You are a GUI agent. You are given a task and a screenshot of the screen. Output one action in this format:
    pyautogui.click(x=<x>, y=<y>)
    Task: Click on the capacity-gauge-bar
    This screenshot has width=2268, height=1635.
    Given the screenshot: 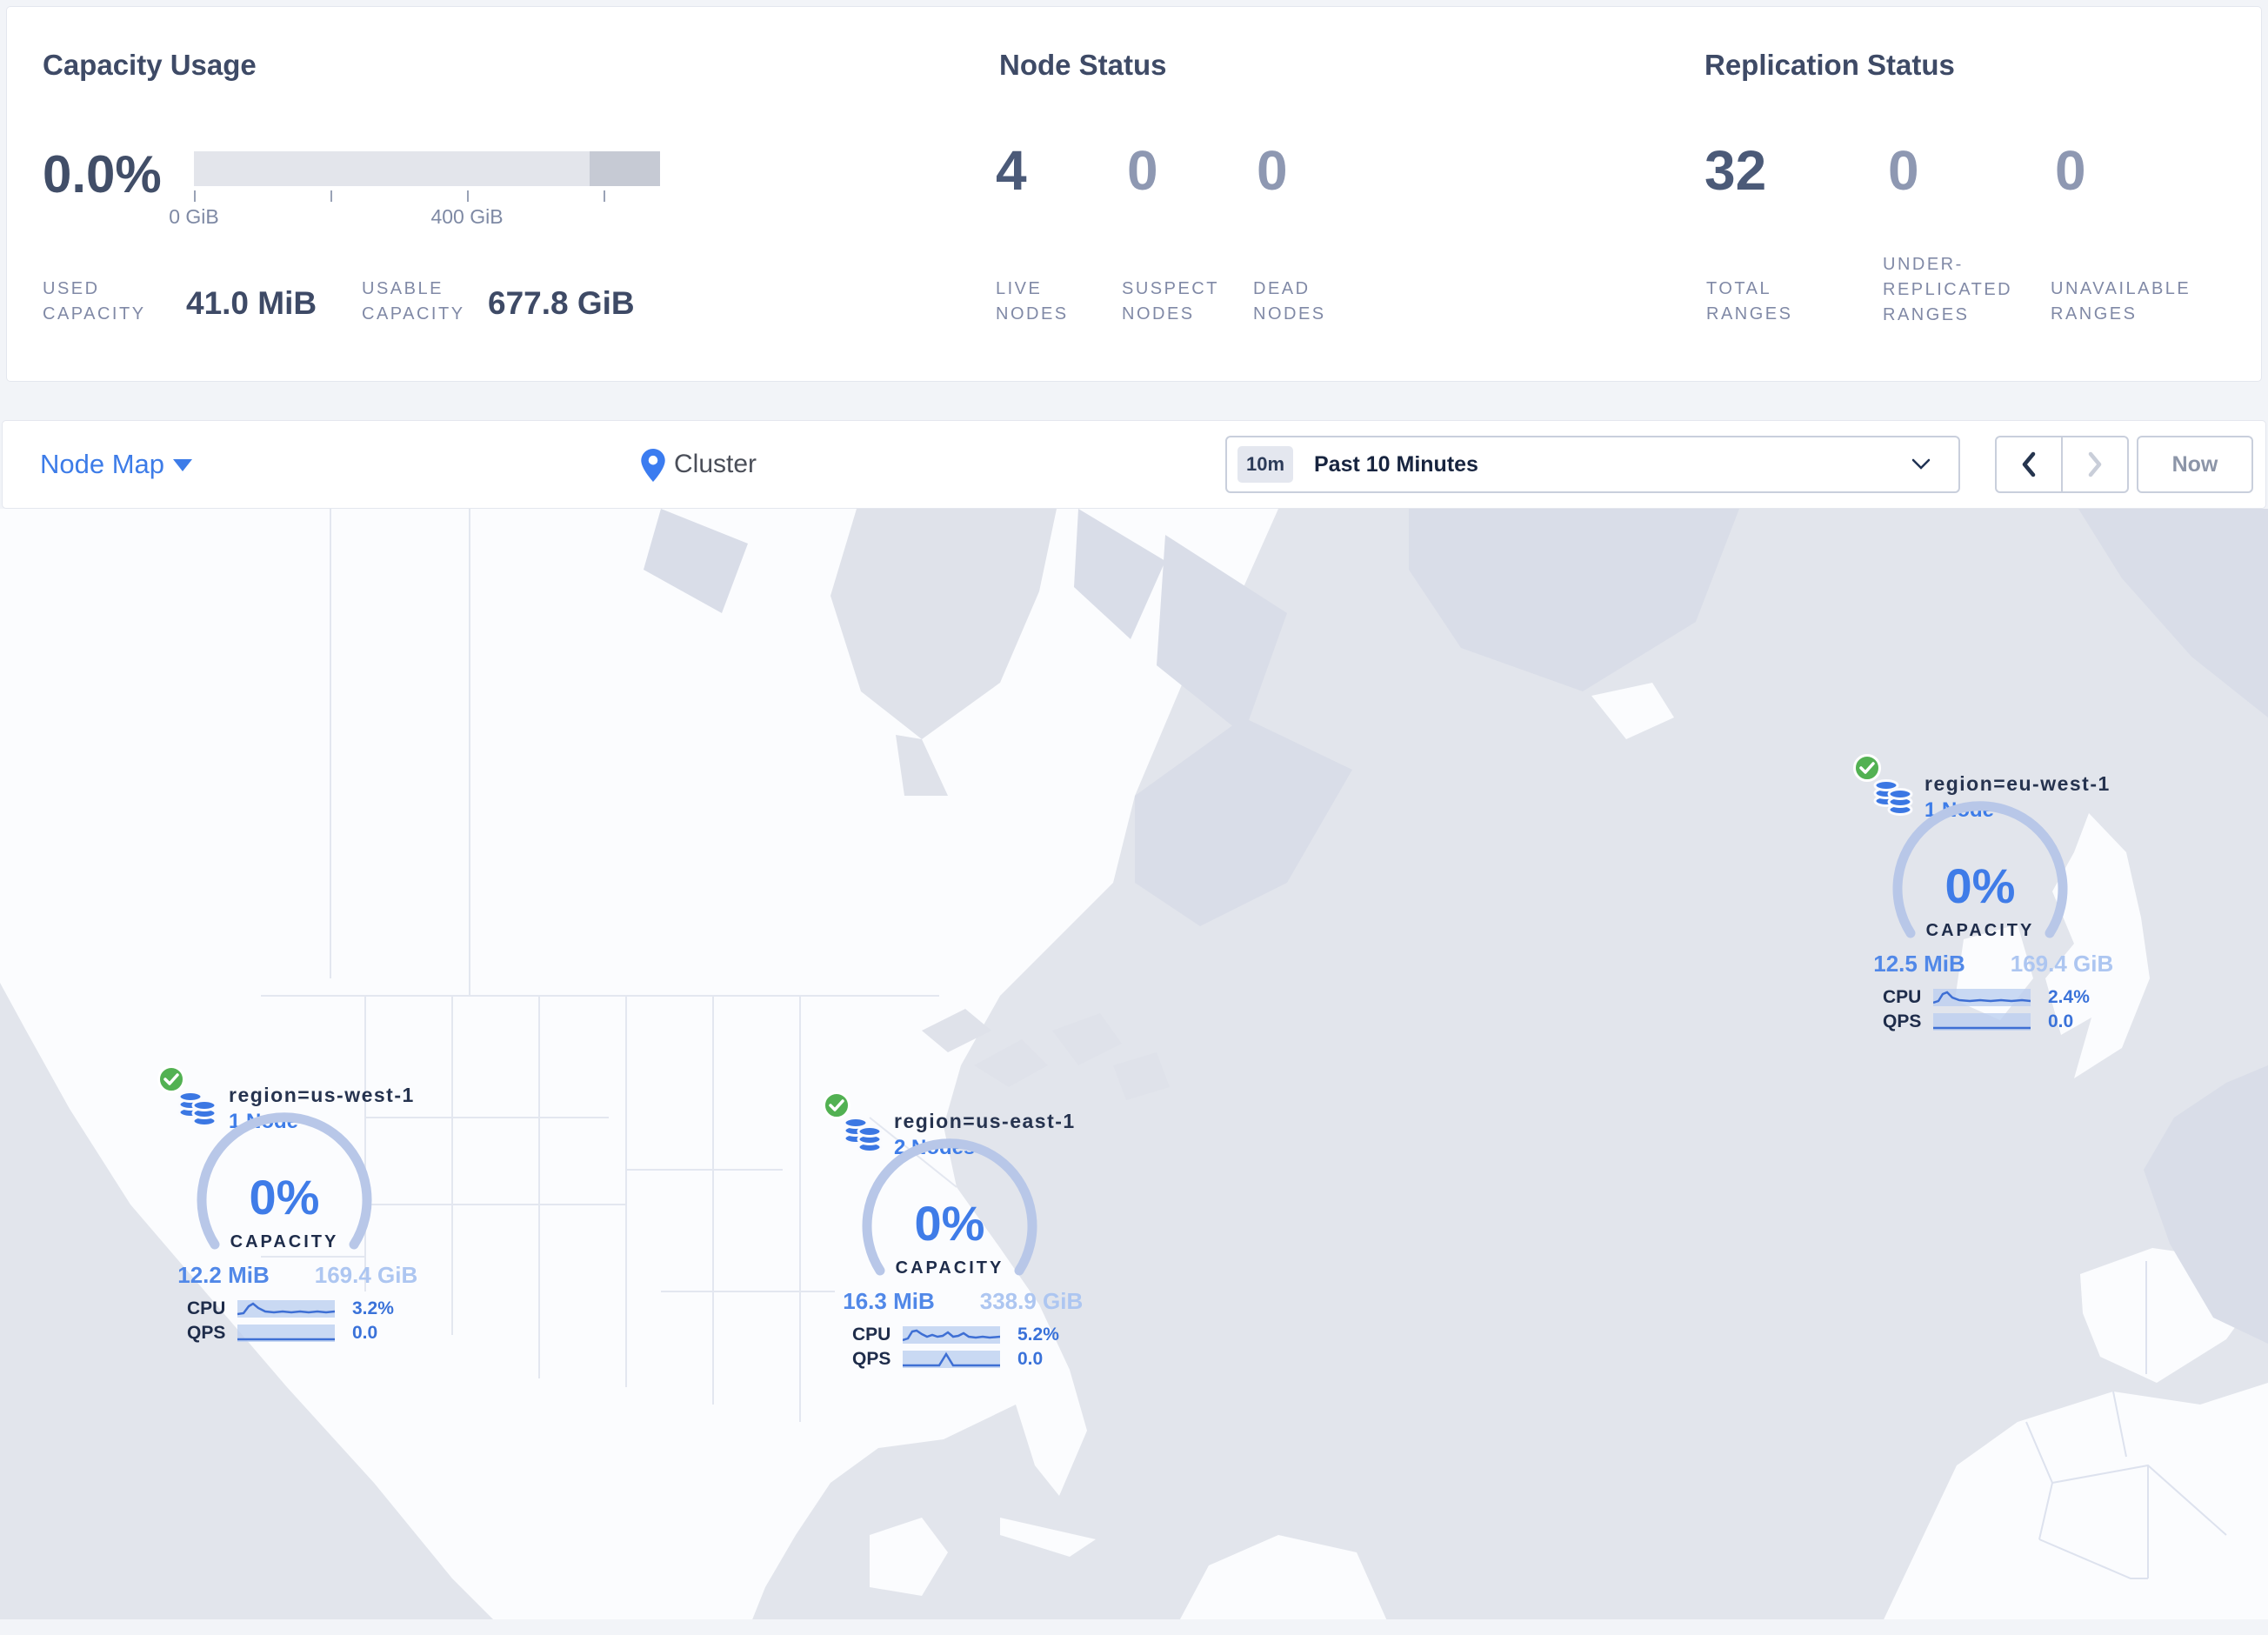 What is the action you would take?
    pyautogui.click(x=427, y=168)
    